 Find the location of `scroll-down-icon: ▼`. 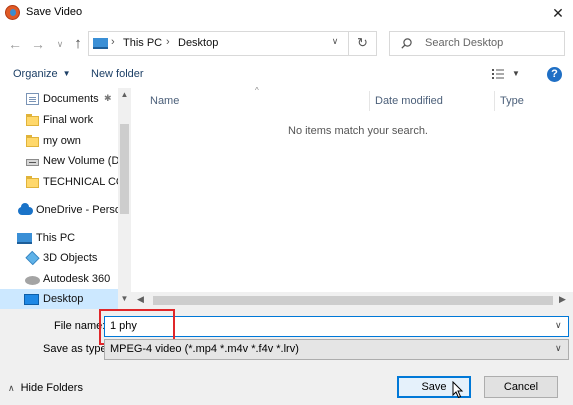

scroll-down-icon: ▼ is located at coordinates (124, 298).